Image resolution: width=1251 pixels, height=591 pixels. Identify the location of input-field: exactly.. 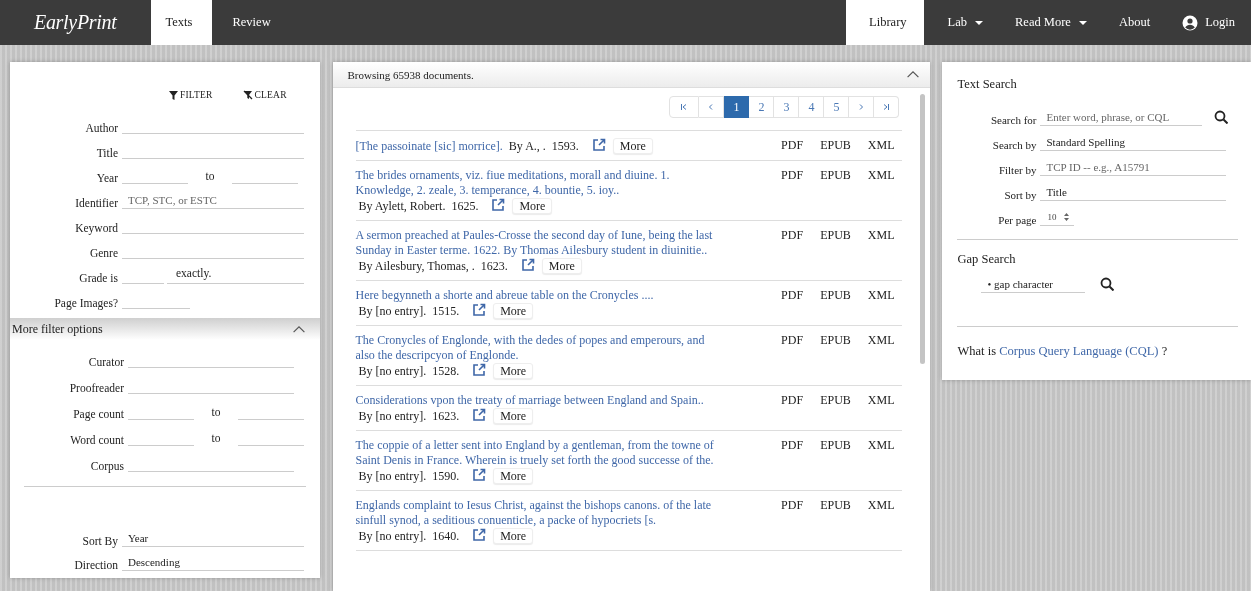
(235, 275).